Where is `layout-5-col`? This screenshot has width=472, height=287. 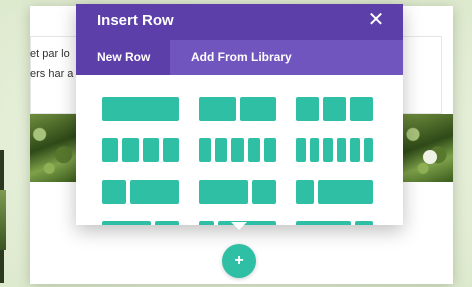 layout-5-col is located at coordinates (237, 150).